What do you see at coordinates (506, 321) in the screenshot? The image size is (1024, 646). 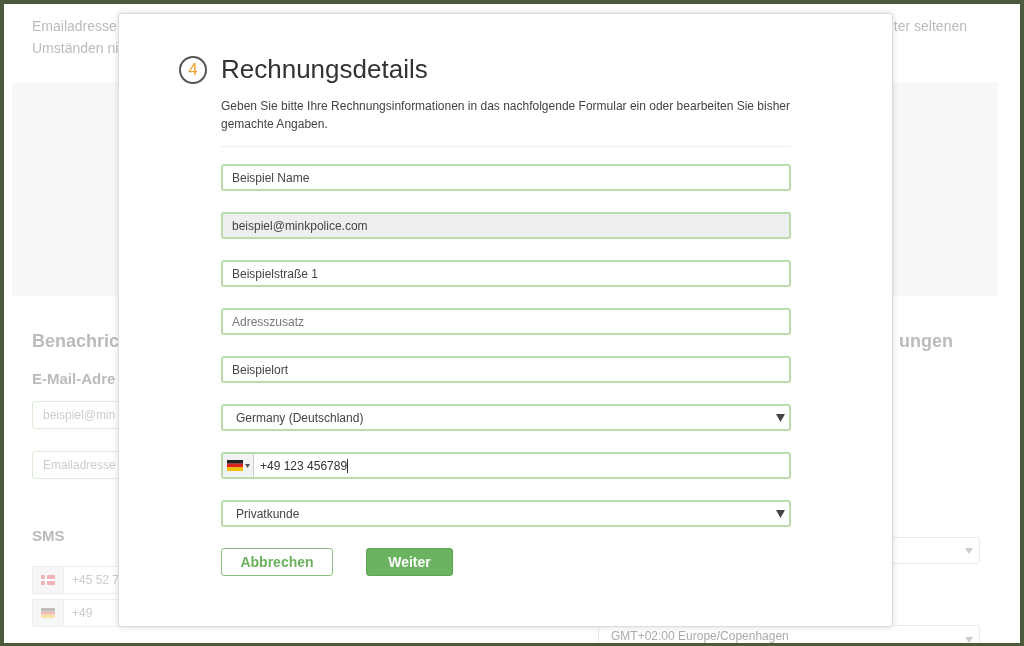 I see `input-field: Adresszusatz` at bounding box center [506, 321].